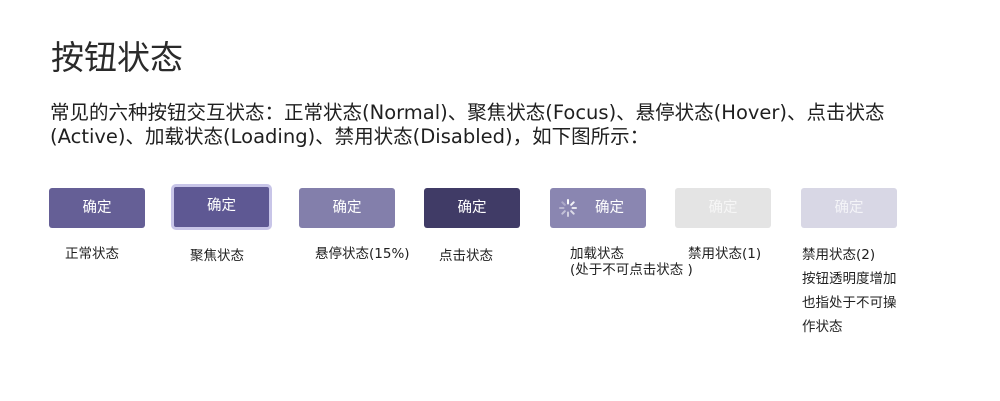  I want to click on caption-disabled-2-line: 禁用状态(2), so click(839, 255).